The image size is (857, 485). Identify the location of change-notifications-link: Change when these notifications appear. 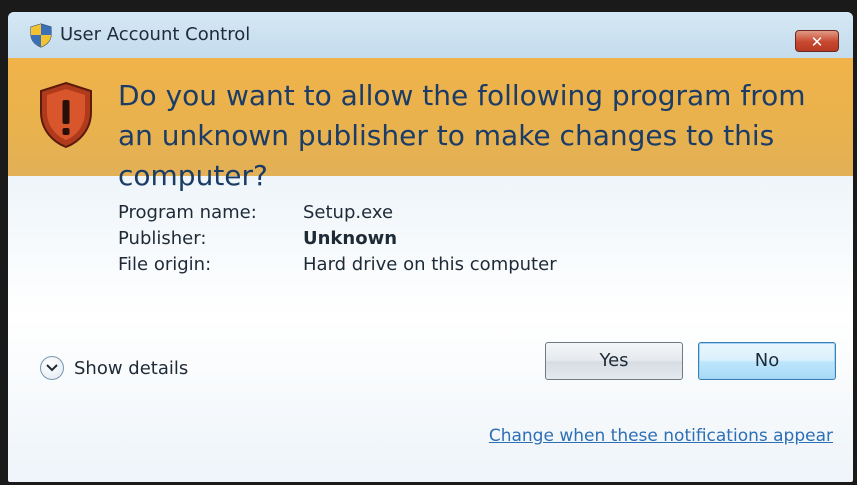
(661, 436).